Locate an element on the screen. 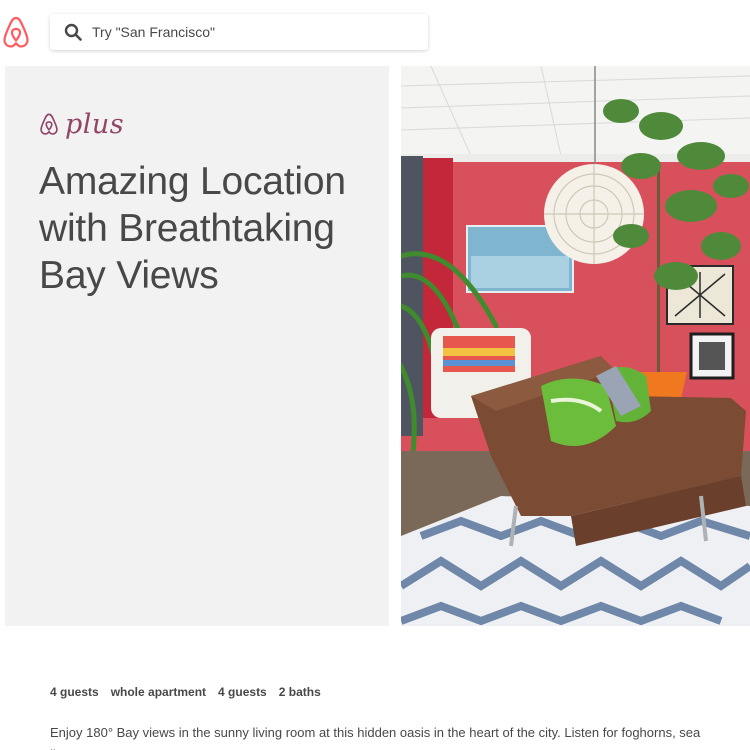 This screenshot has width=750, height=750. search-icon is located at coordinates (73, 32).